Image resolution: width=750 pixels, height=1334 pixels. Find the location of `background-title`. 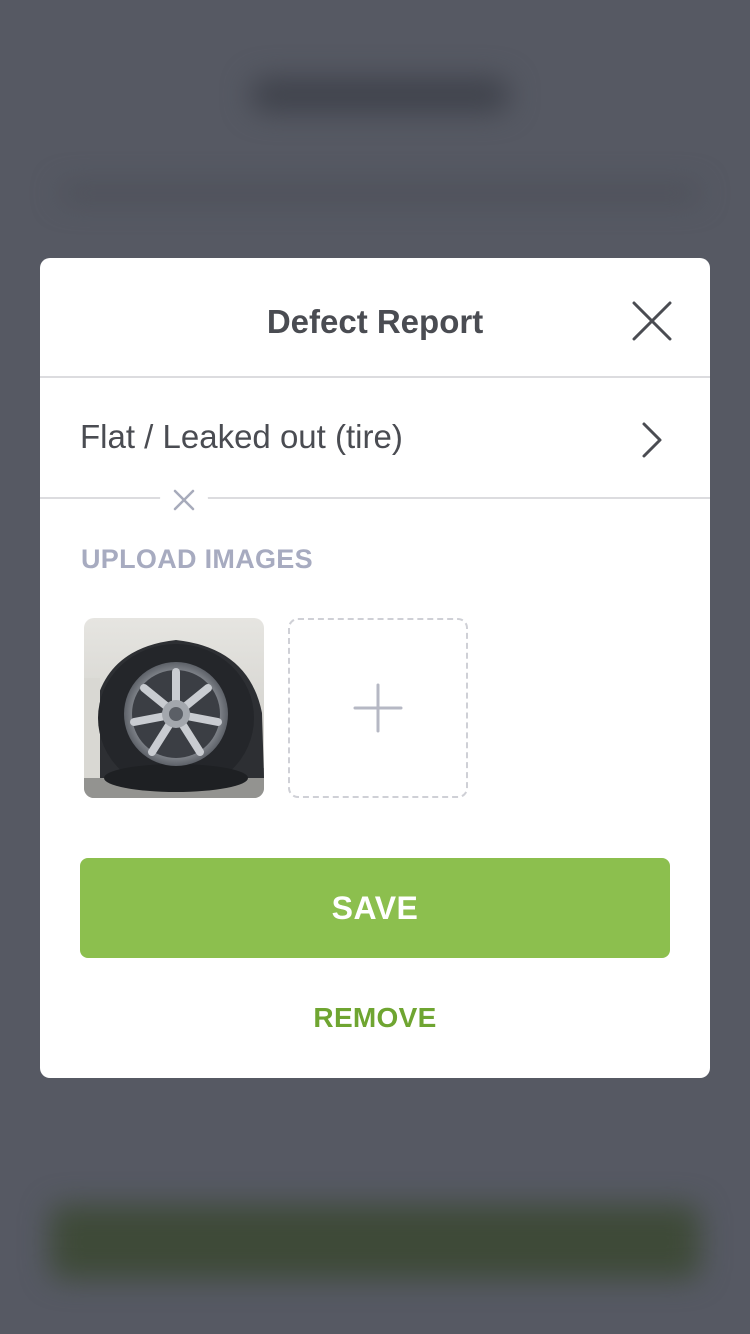

background-title is located at coordinates (380, 95).